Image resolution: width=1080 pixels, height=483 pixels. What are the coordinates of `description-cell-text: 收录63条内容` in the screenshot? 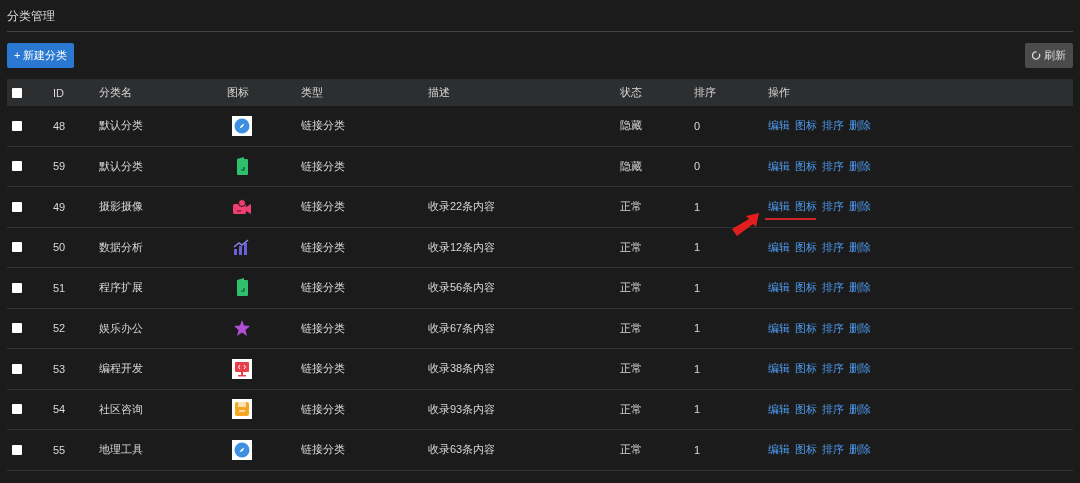 It's located at (462, 450).